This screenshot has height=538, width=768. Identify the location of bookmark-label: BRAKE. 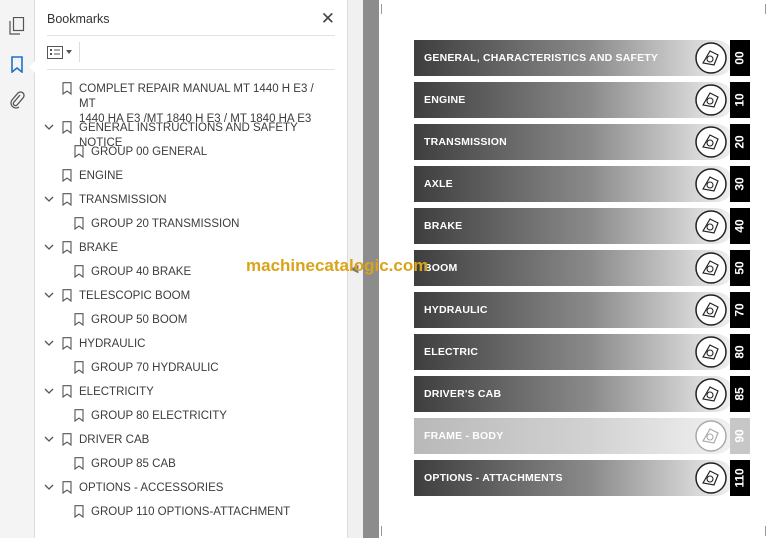
(98, 248).